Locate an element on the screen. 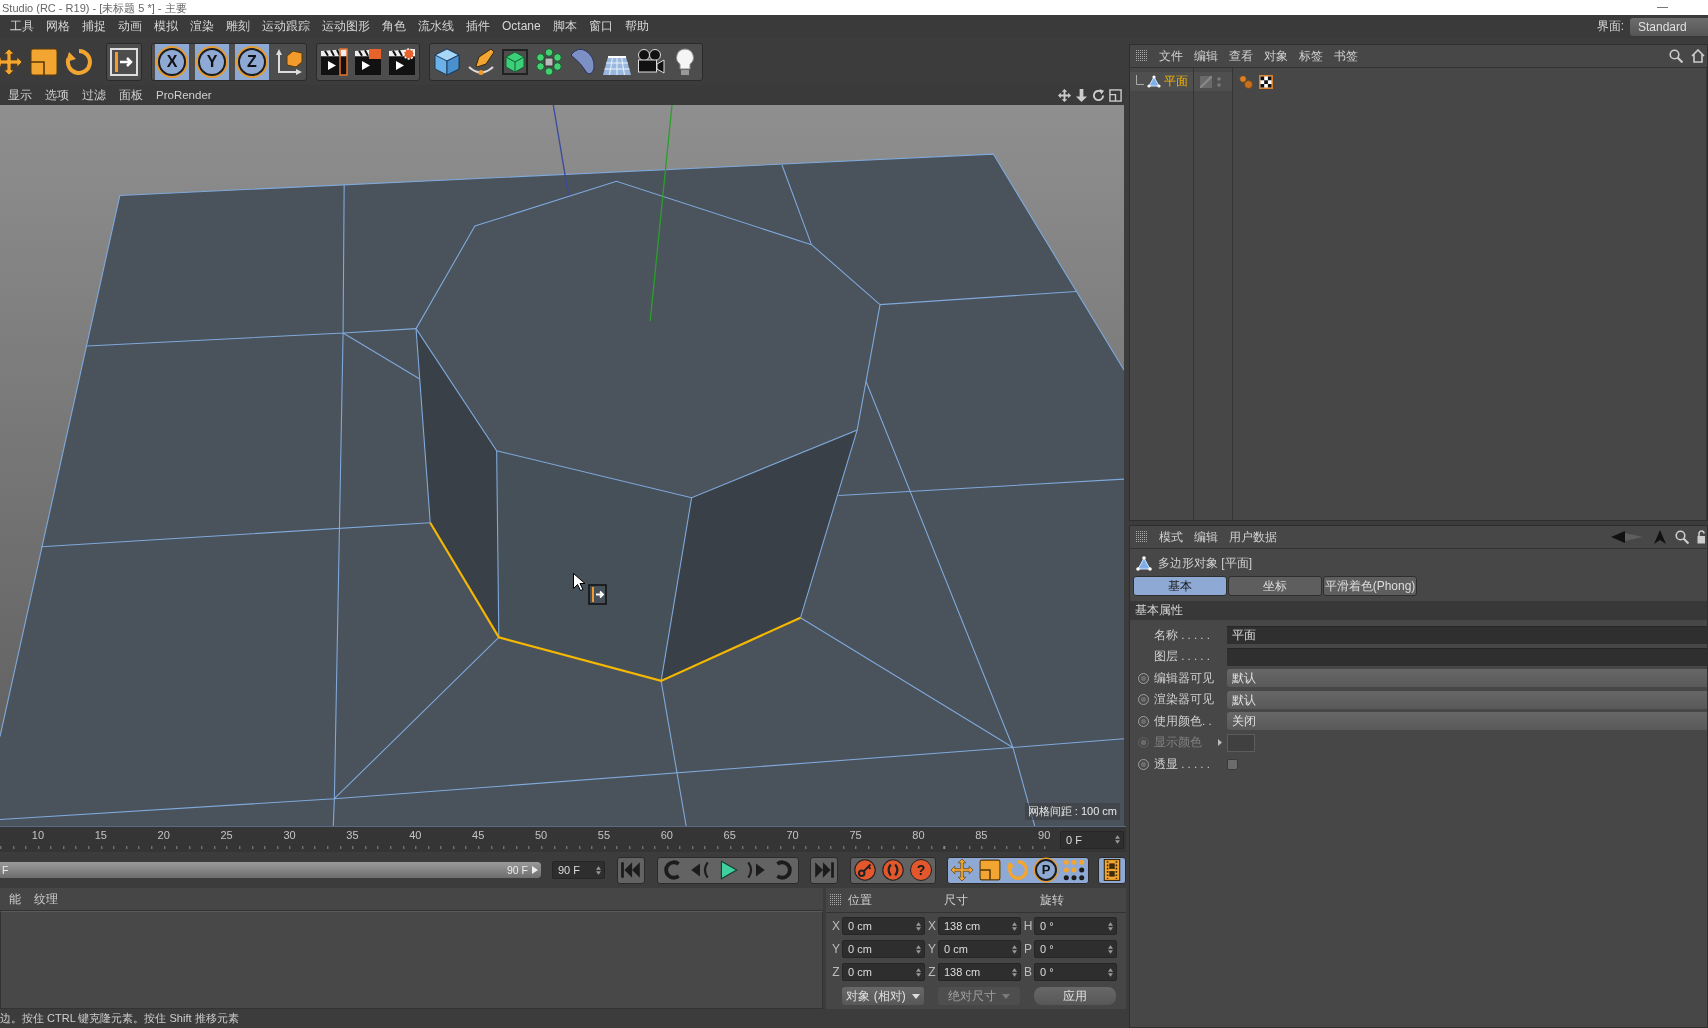 Image resolution: width=1708 pixels, height=1028 pixels. menu-item: 流水线 is located at coordinates (436, 26).